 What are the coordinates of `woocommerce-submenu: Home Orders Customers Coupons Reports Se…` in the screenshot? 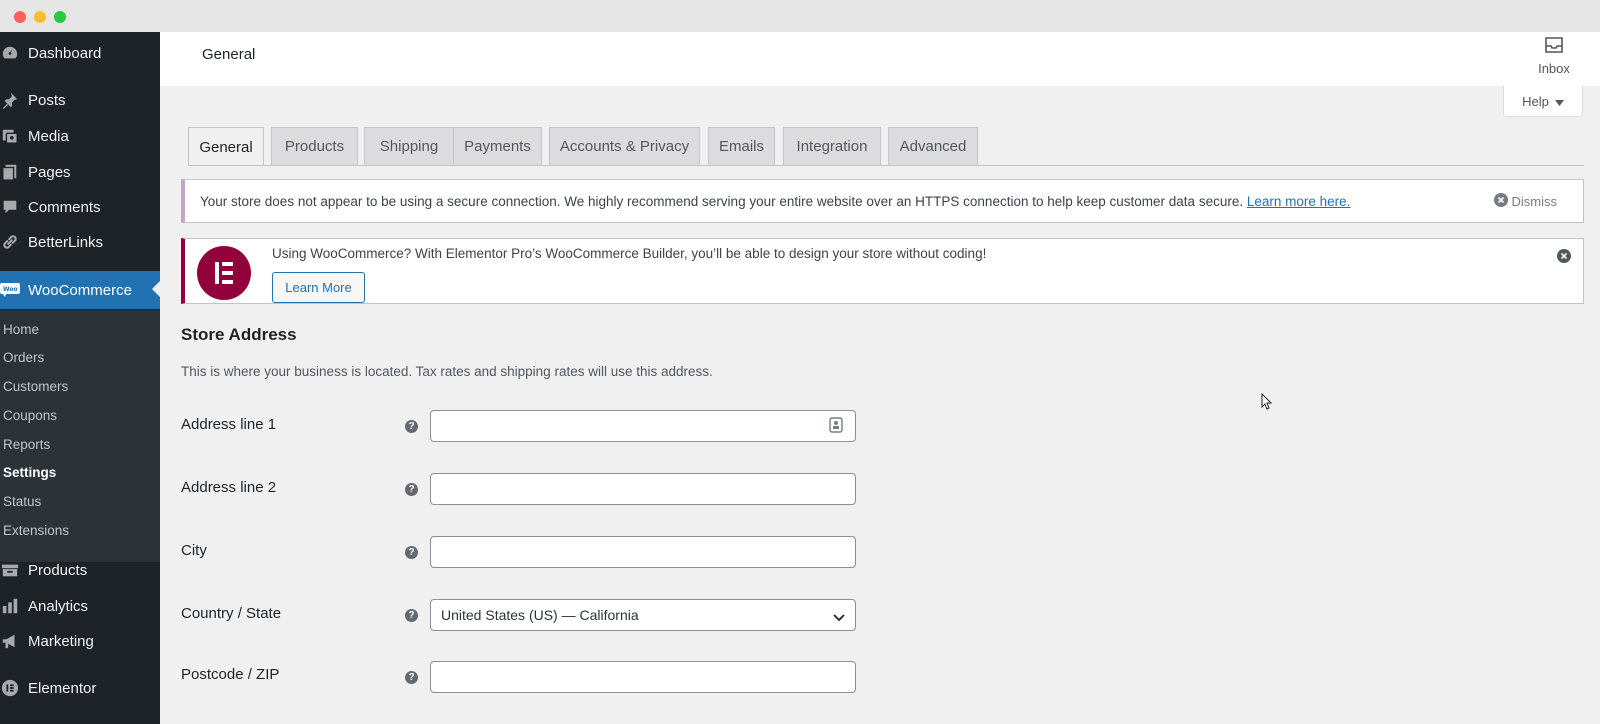 It's located at (80, 436).